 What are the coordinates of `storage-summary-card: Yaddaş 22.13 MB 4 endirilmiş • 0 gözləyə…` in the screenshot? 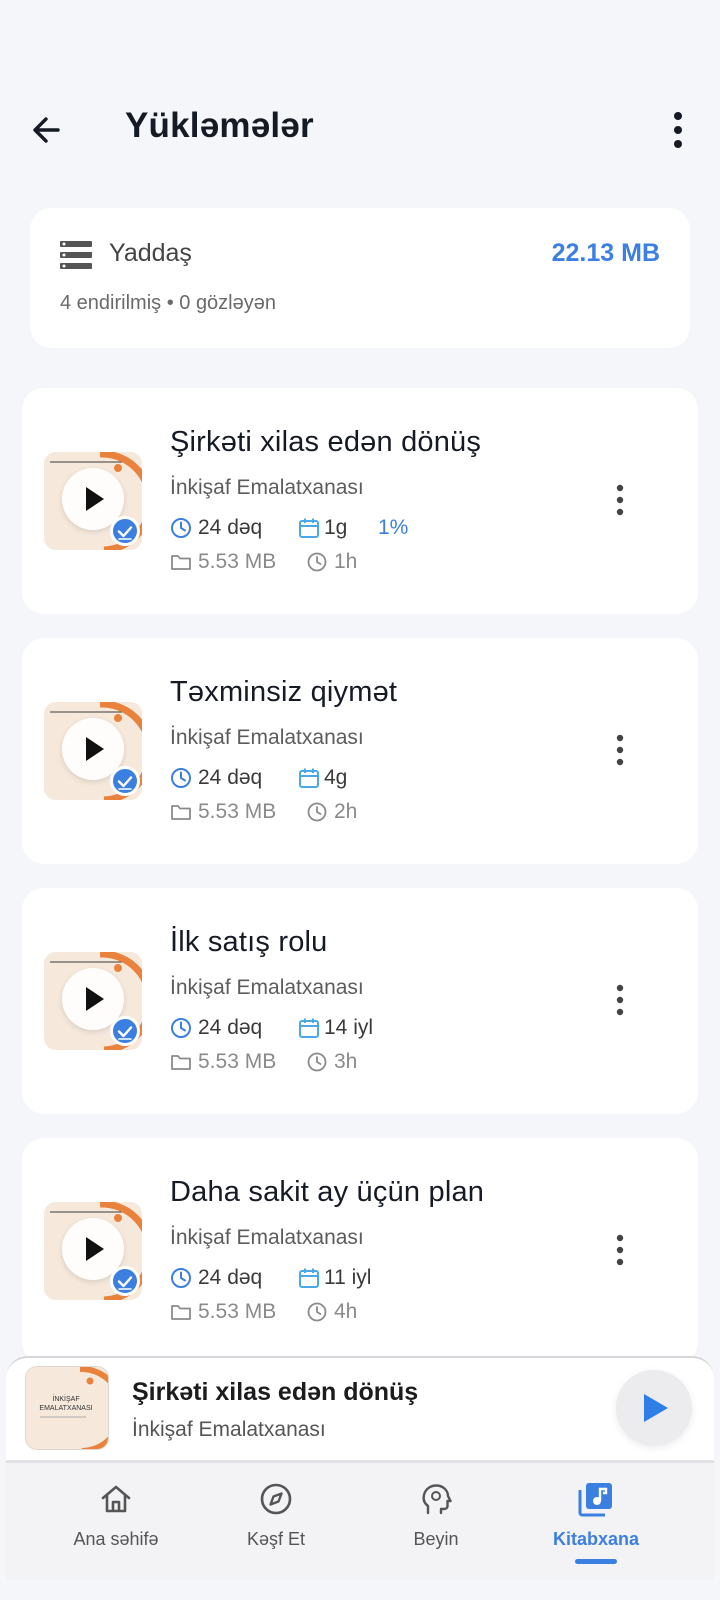 It's located at (360, 278).